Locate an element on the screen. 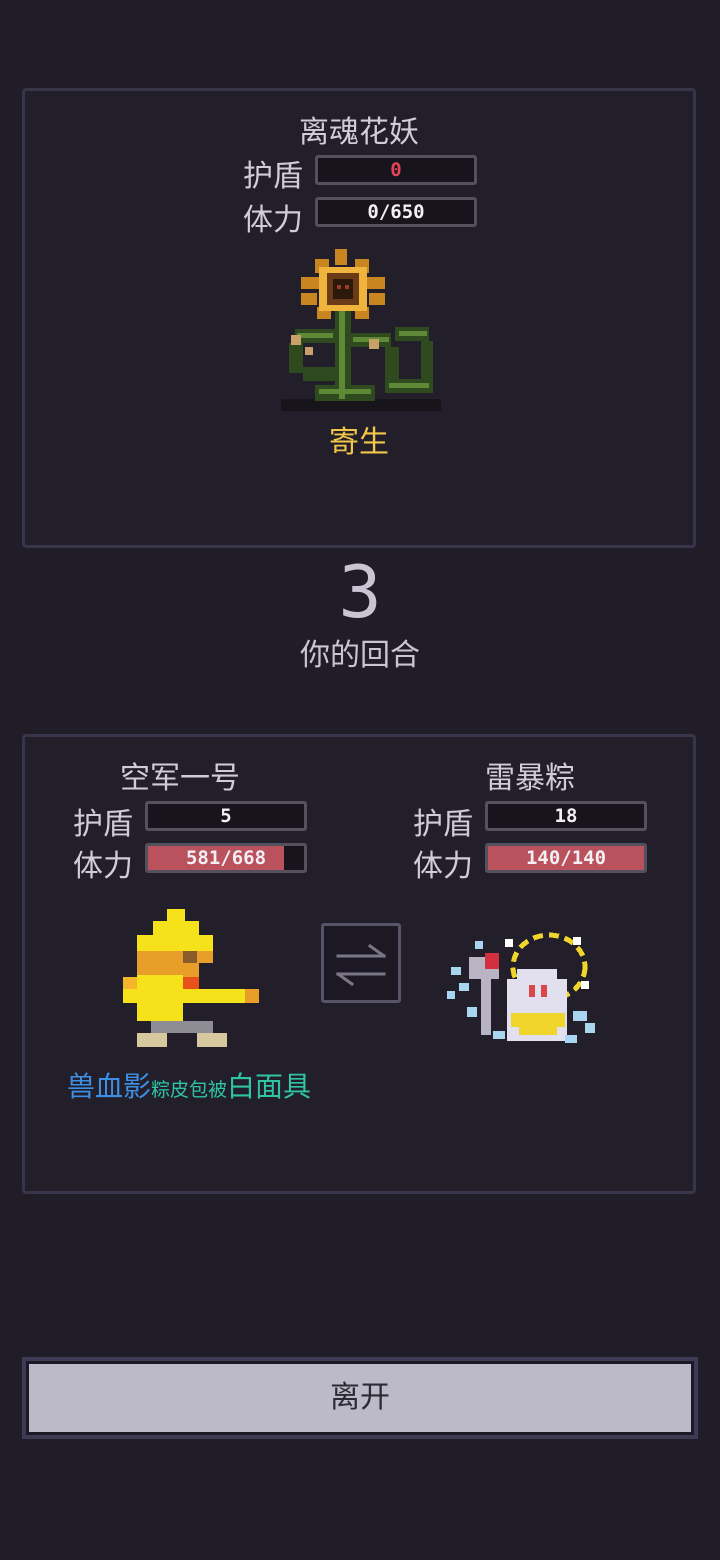  swap-button is located at coordinates (361, 963).